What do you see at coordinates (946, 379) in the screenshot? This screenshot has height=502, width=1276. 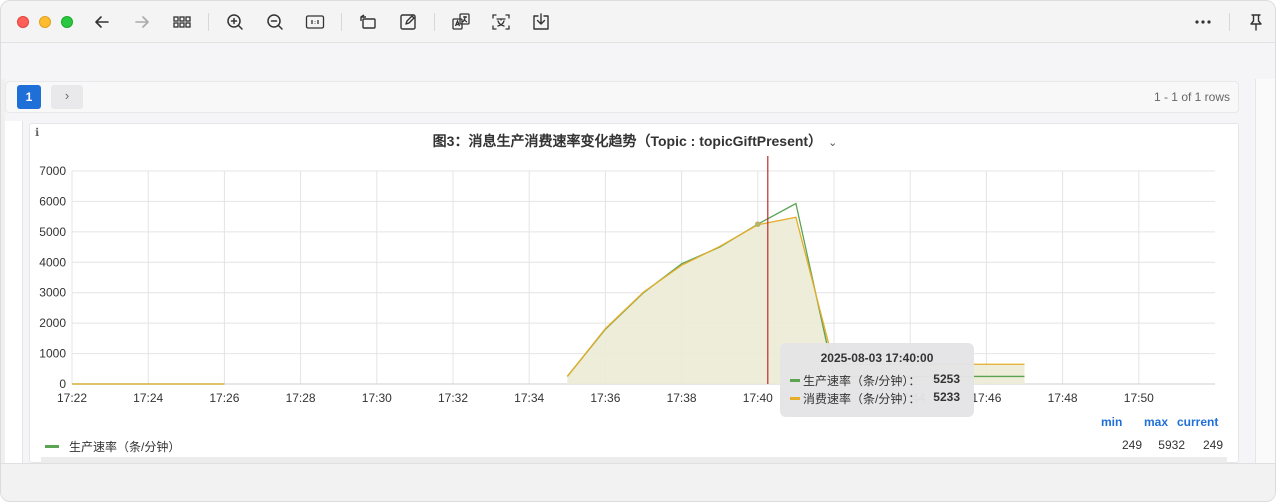 I see `tooltip-value: 5253` at bounding box center [946, 379].